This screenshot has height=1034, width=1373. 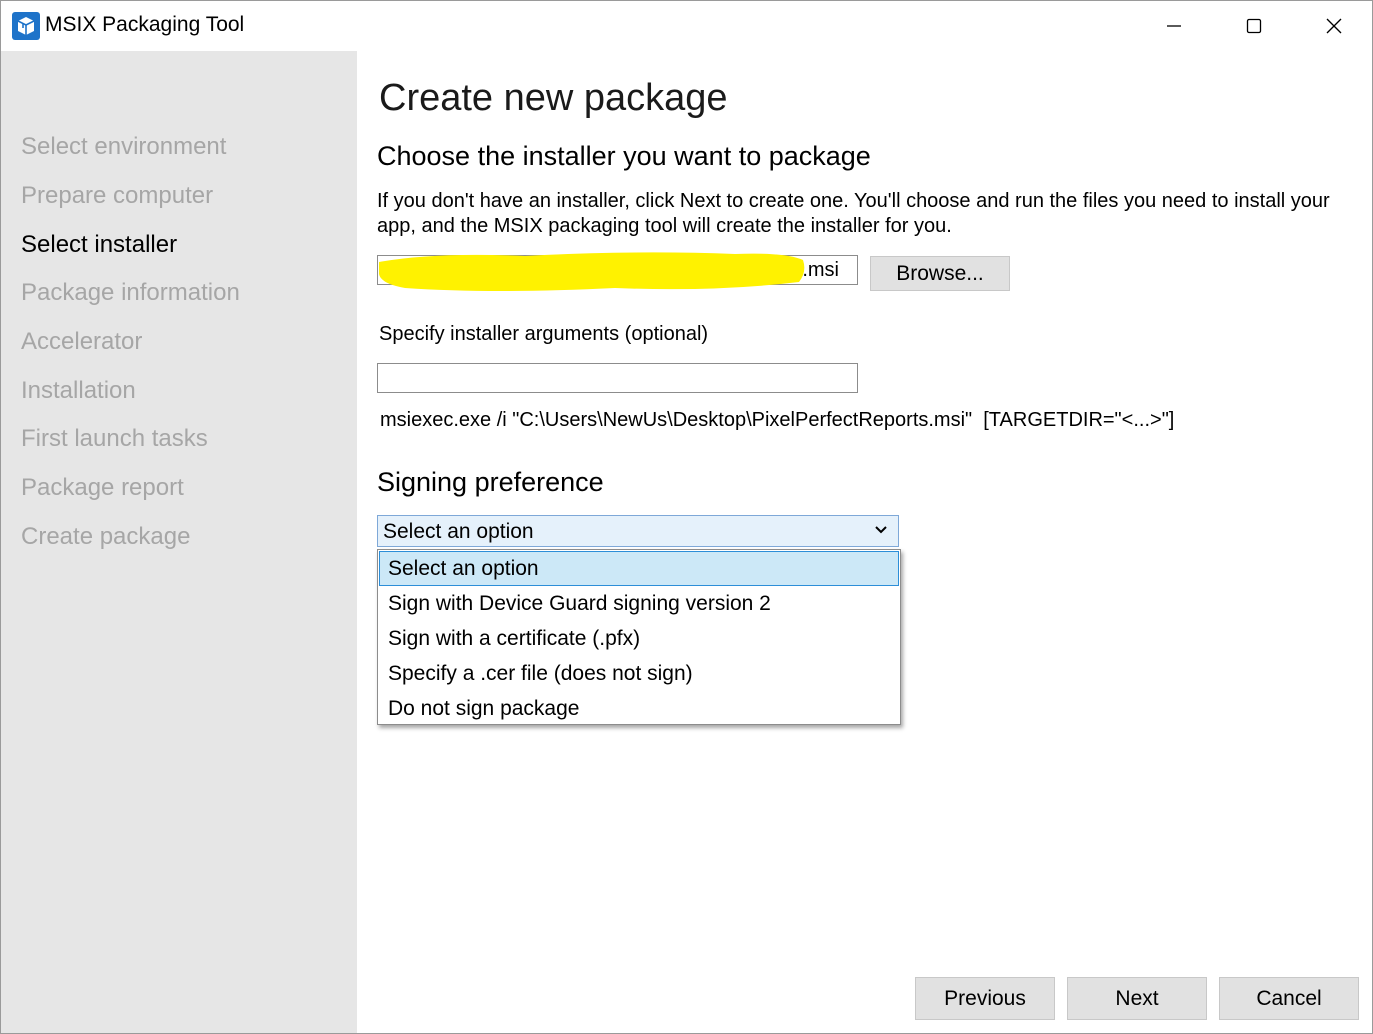 What do you see at coordinates (617, 378) in the screenshot?
I see `installer-arguments-input` at bounding box center [617, 378].